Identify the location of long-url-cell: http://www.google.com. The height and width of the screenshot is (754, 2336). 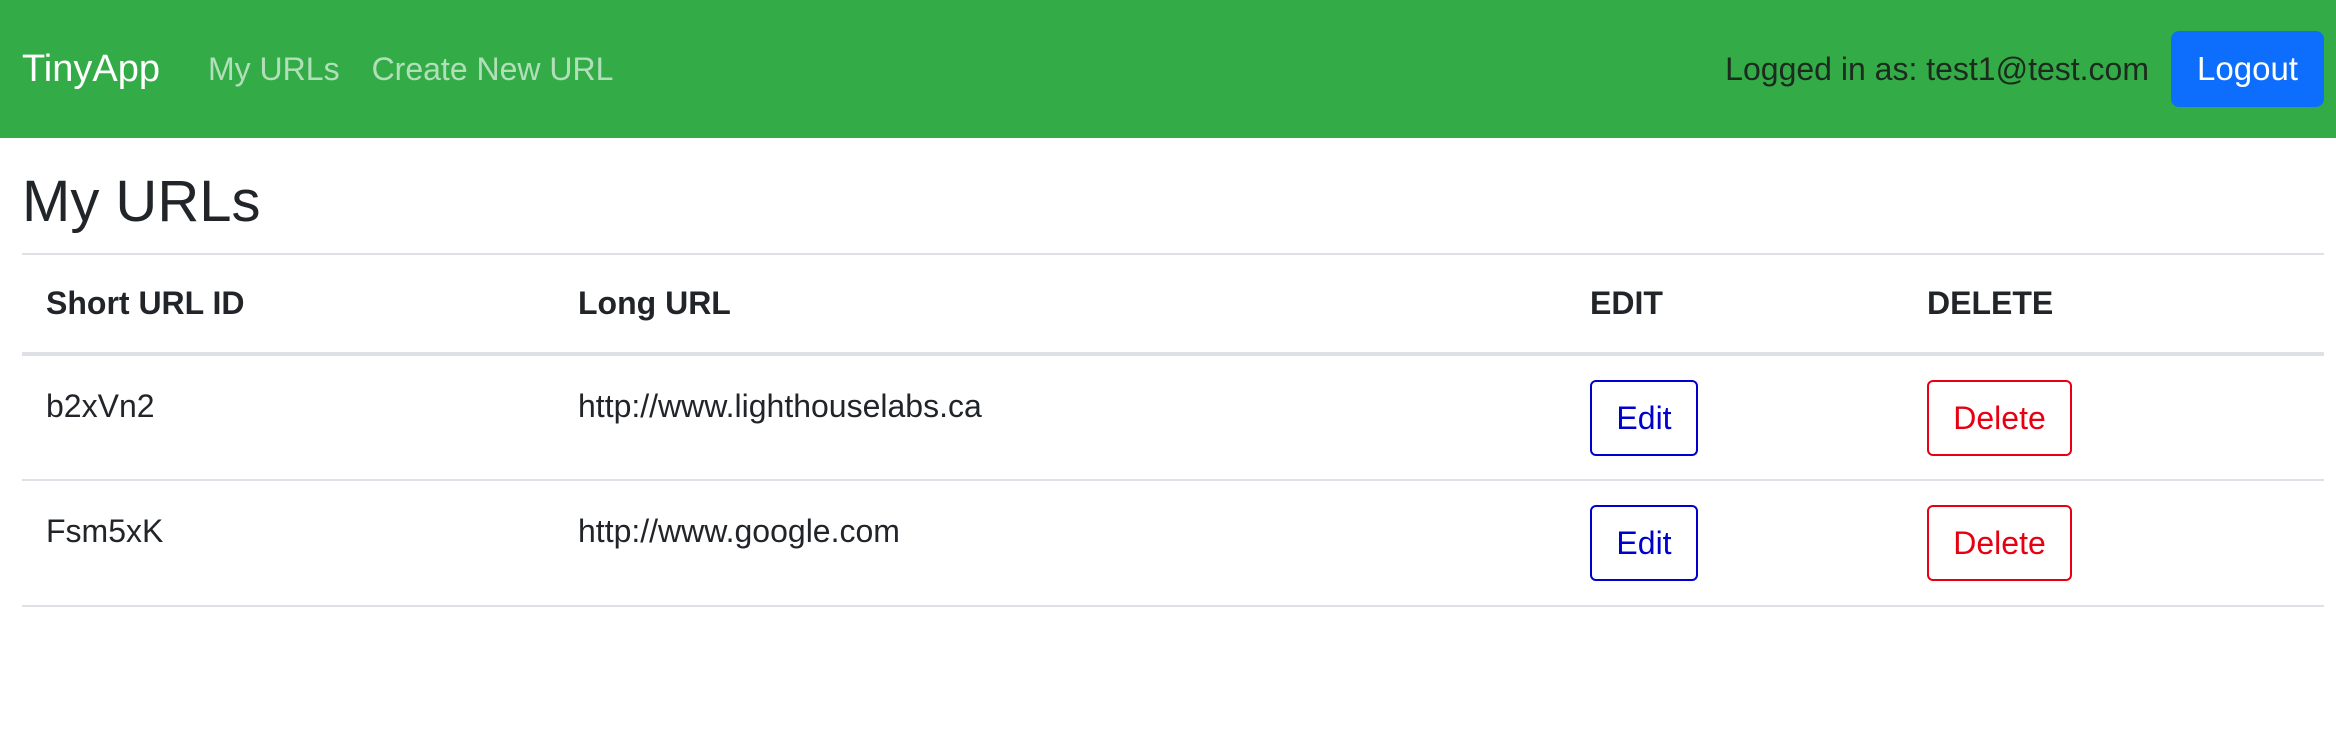
(1060, 543).